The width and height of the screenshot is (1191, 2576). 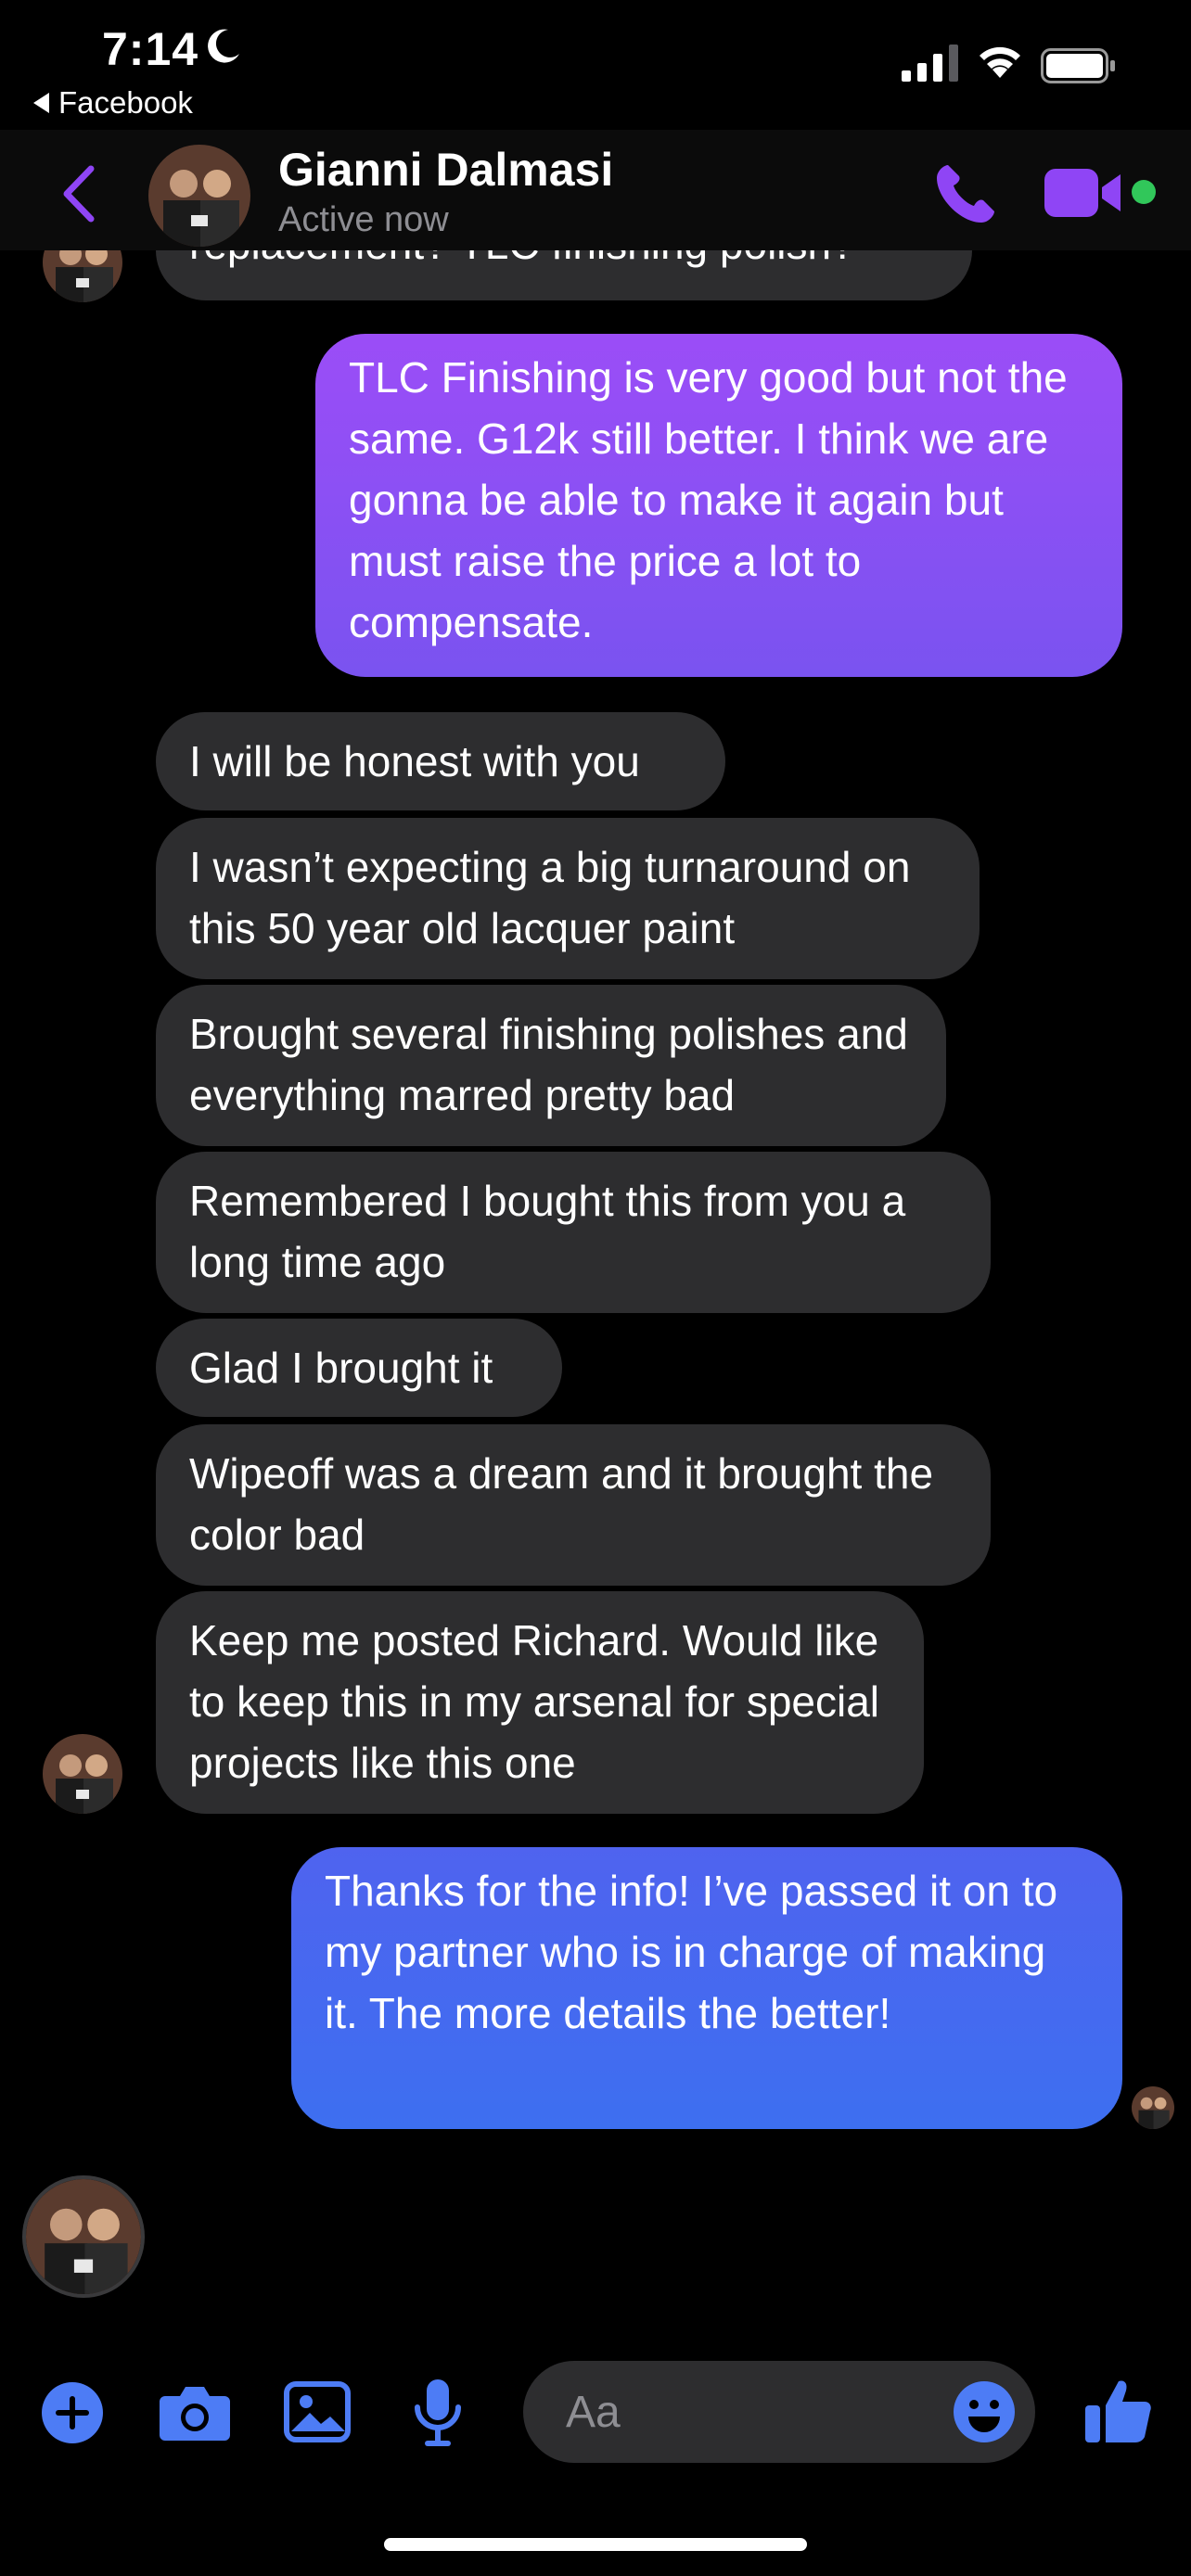 What do you see at coordinates (83, 2236) in the screenshot?
I see `typing-indicator-avatar` at bounding box center [83, 2236].